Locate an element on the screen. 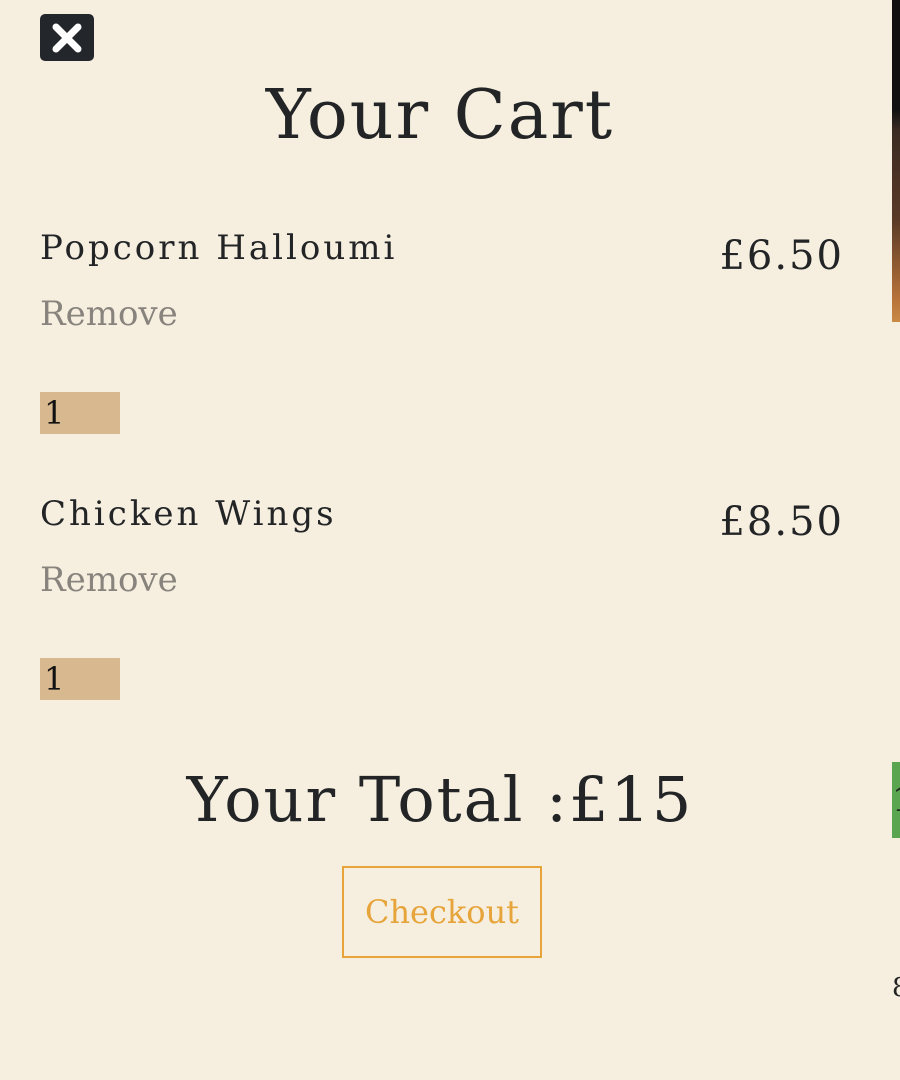  background-hero-image is located at coordinates (896, 161).